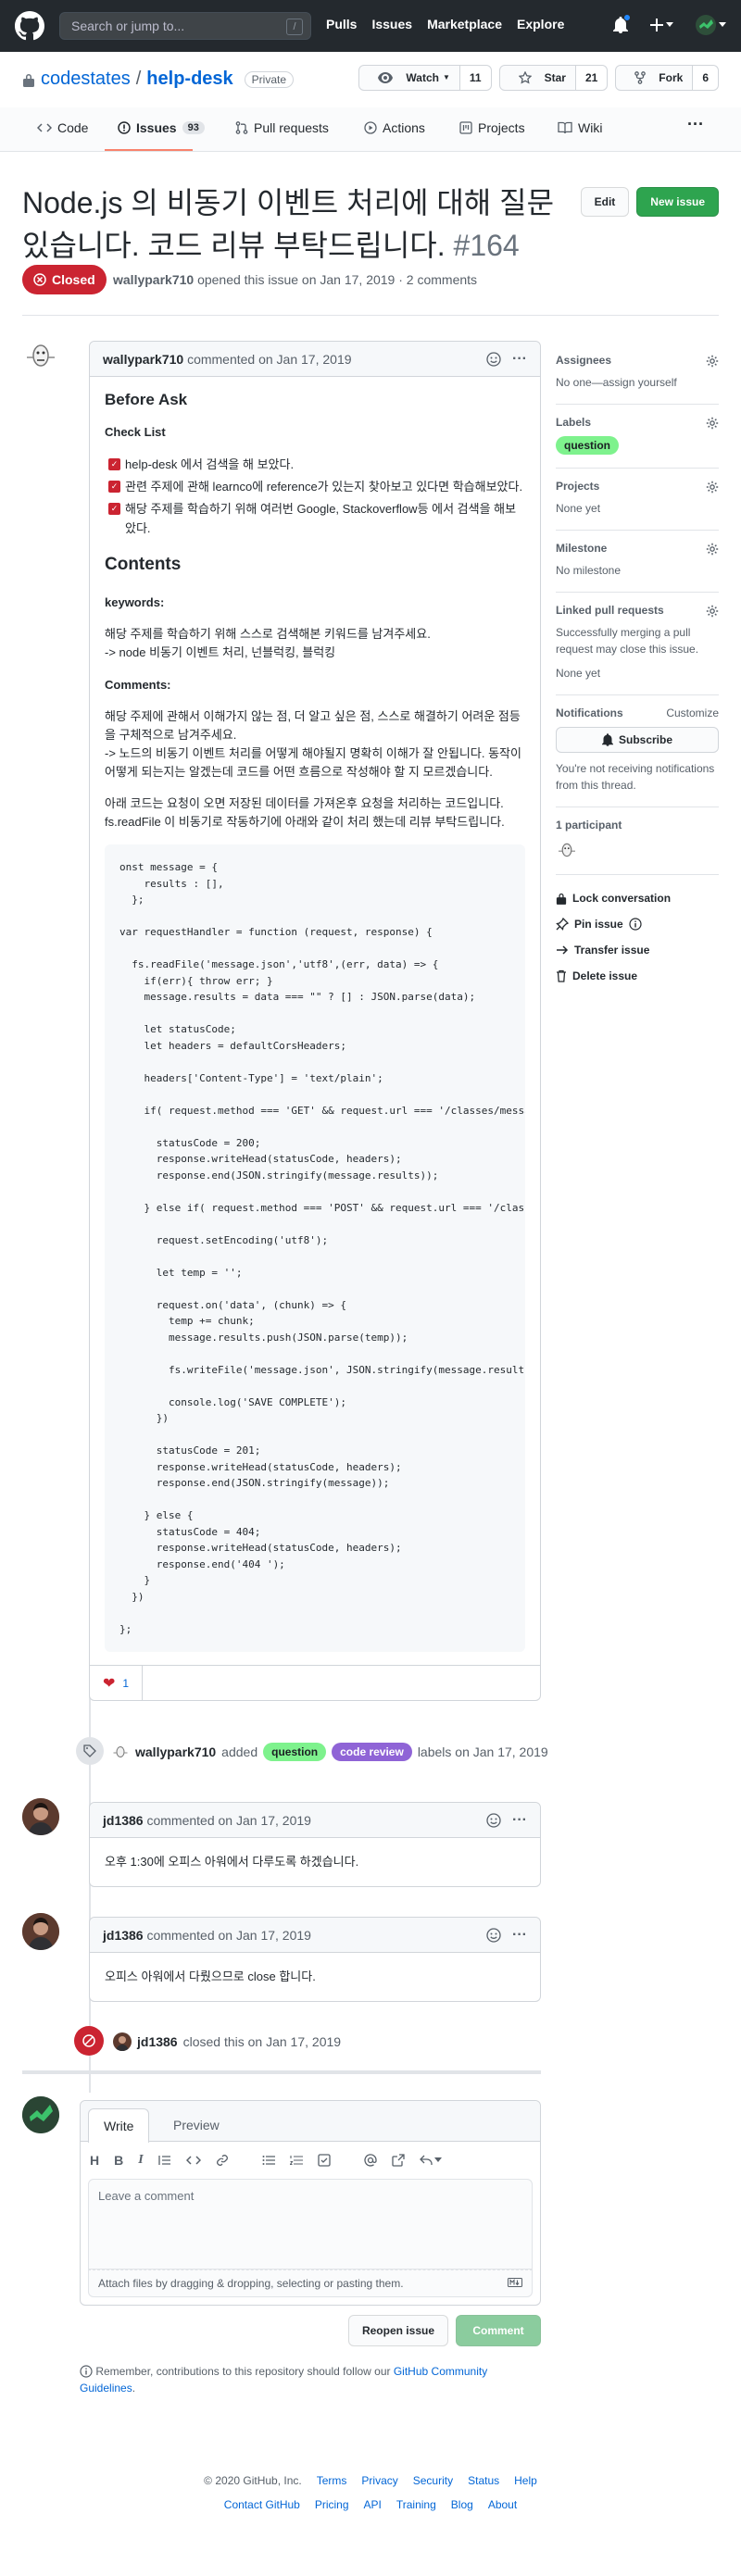 The width and height of the screenshot is (741, 2576). I want to click on create-new-plus-icon, so click(661, 25).